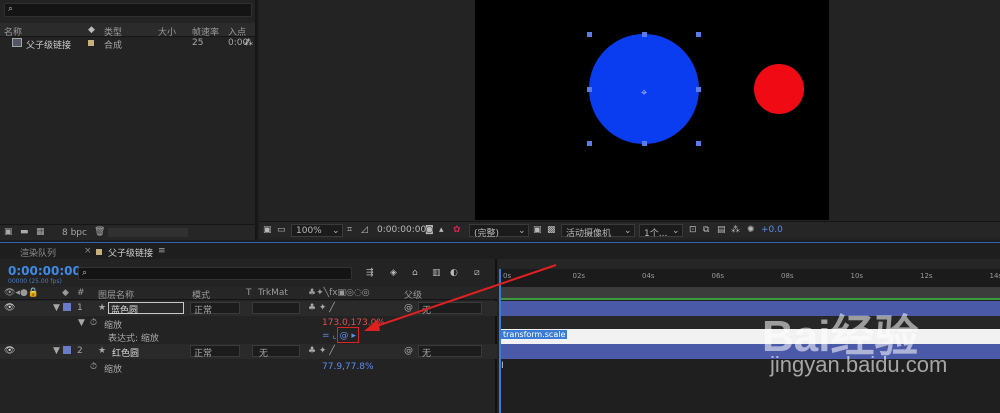 This screenshot has width=1000, height=413. I want to click on ruler-tick-label: 06s, so click(718, 276).